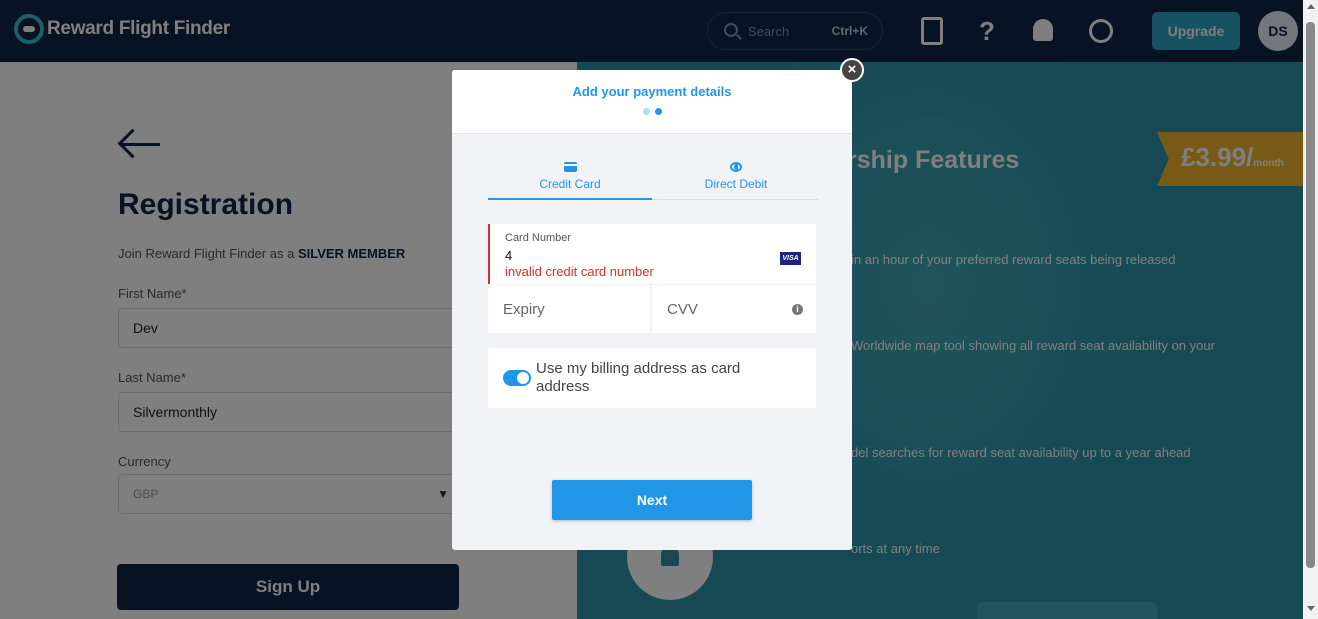  What do you see at coordinates (652, 102) in the screenshot?
I see `modal-header: Add your payment details` at bounding box center [652, 102].